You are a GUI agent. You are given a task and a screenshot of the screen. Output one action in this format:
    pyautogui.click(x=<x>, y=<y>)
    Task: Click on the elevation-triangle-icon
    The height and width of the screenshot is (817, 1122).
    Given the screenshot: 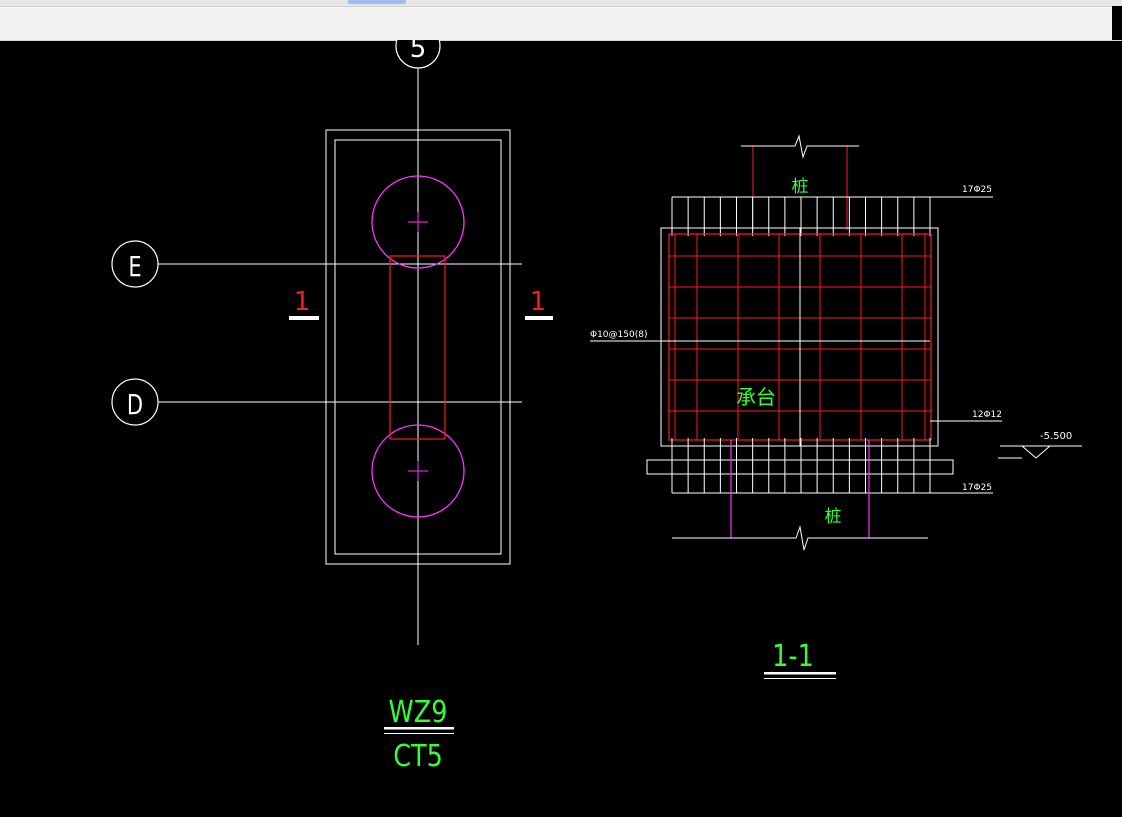 What is the action you would take?
    pyautogui.click(x=1036, y=452)
    